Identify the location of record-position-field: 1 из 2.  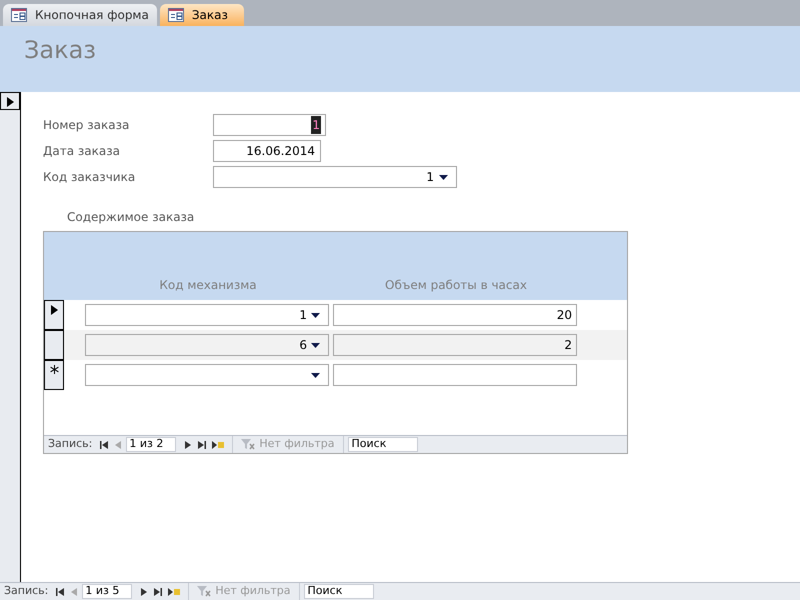
(151, 444).